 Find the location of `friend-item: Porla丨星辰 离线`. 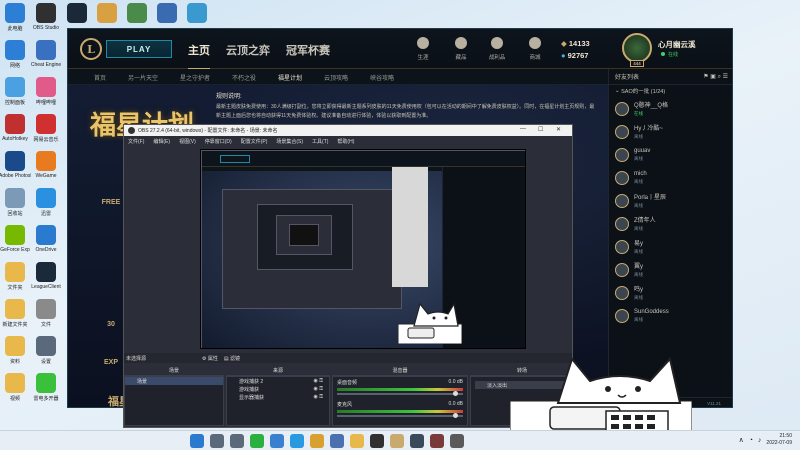

friend-item: Porla丨星辰 离线 is located at coordinates (670, 200).